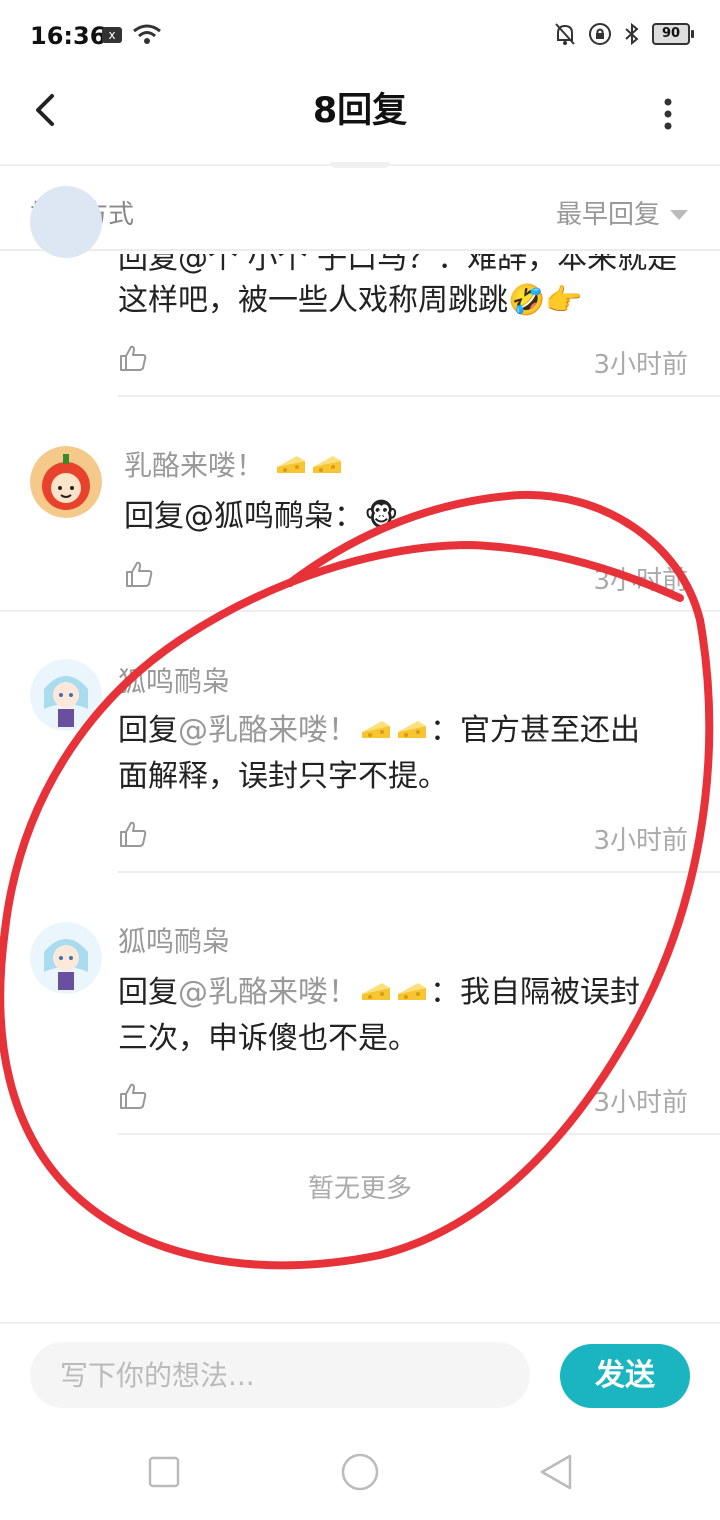 The height and width of the screenshot is (1520, 720). I want to click on status-bar: 16:36 x 90, so click(360, 36).